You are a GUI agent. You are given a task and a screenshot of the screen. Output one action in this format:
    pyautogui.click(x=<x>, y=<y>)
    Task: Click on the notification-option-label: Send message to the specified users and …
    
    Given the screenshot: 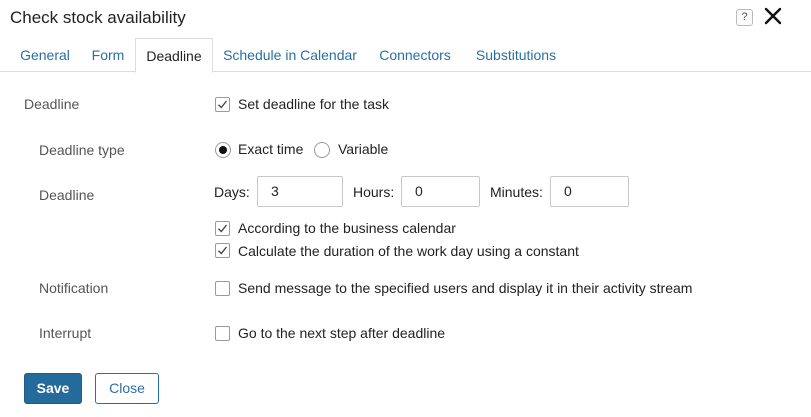 What is the action you would take?
    pyautogui.click(x=465, y=288)
    